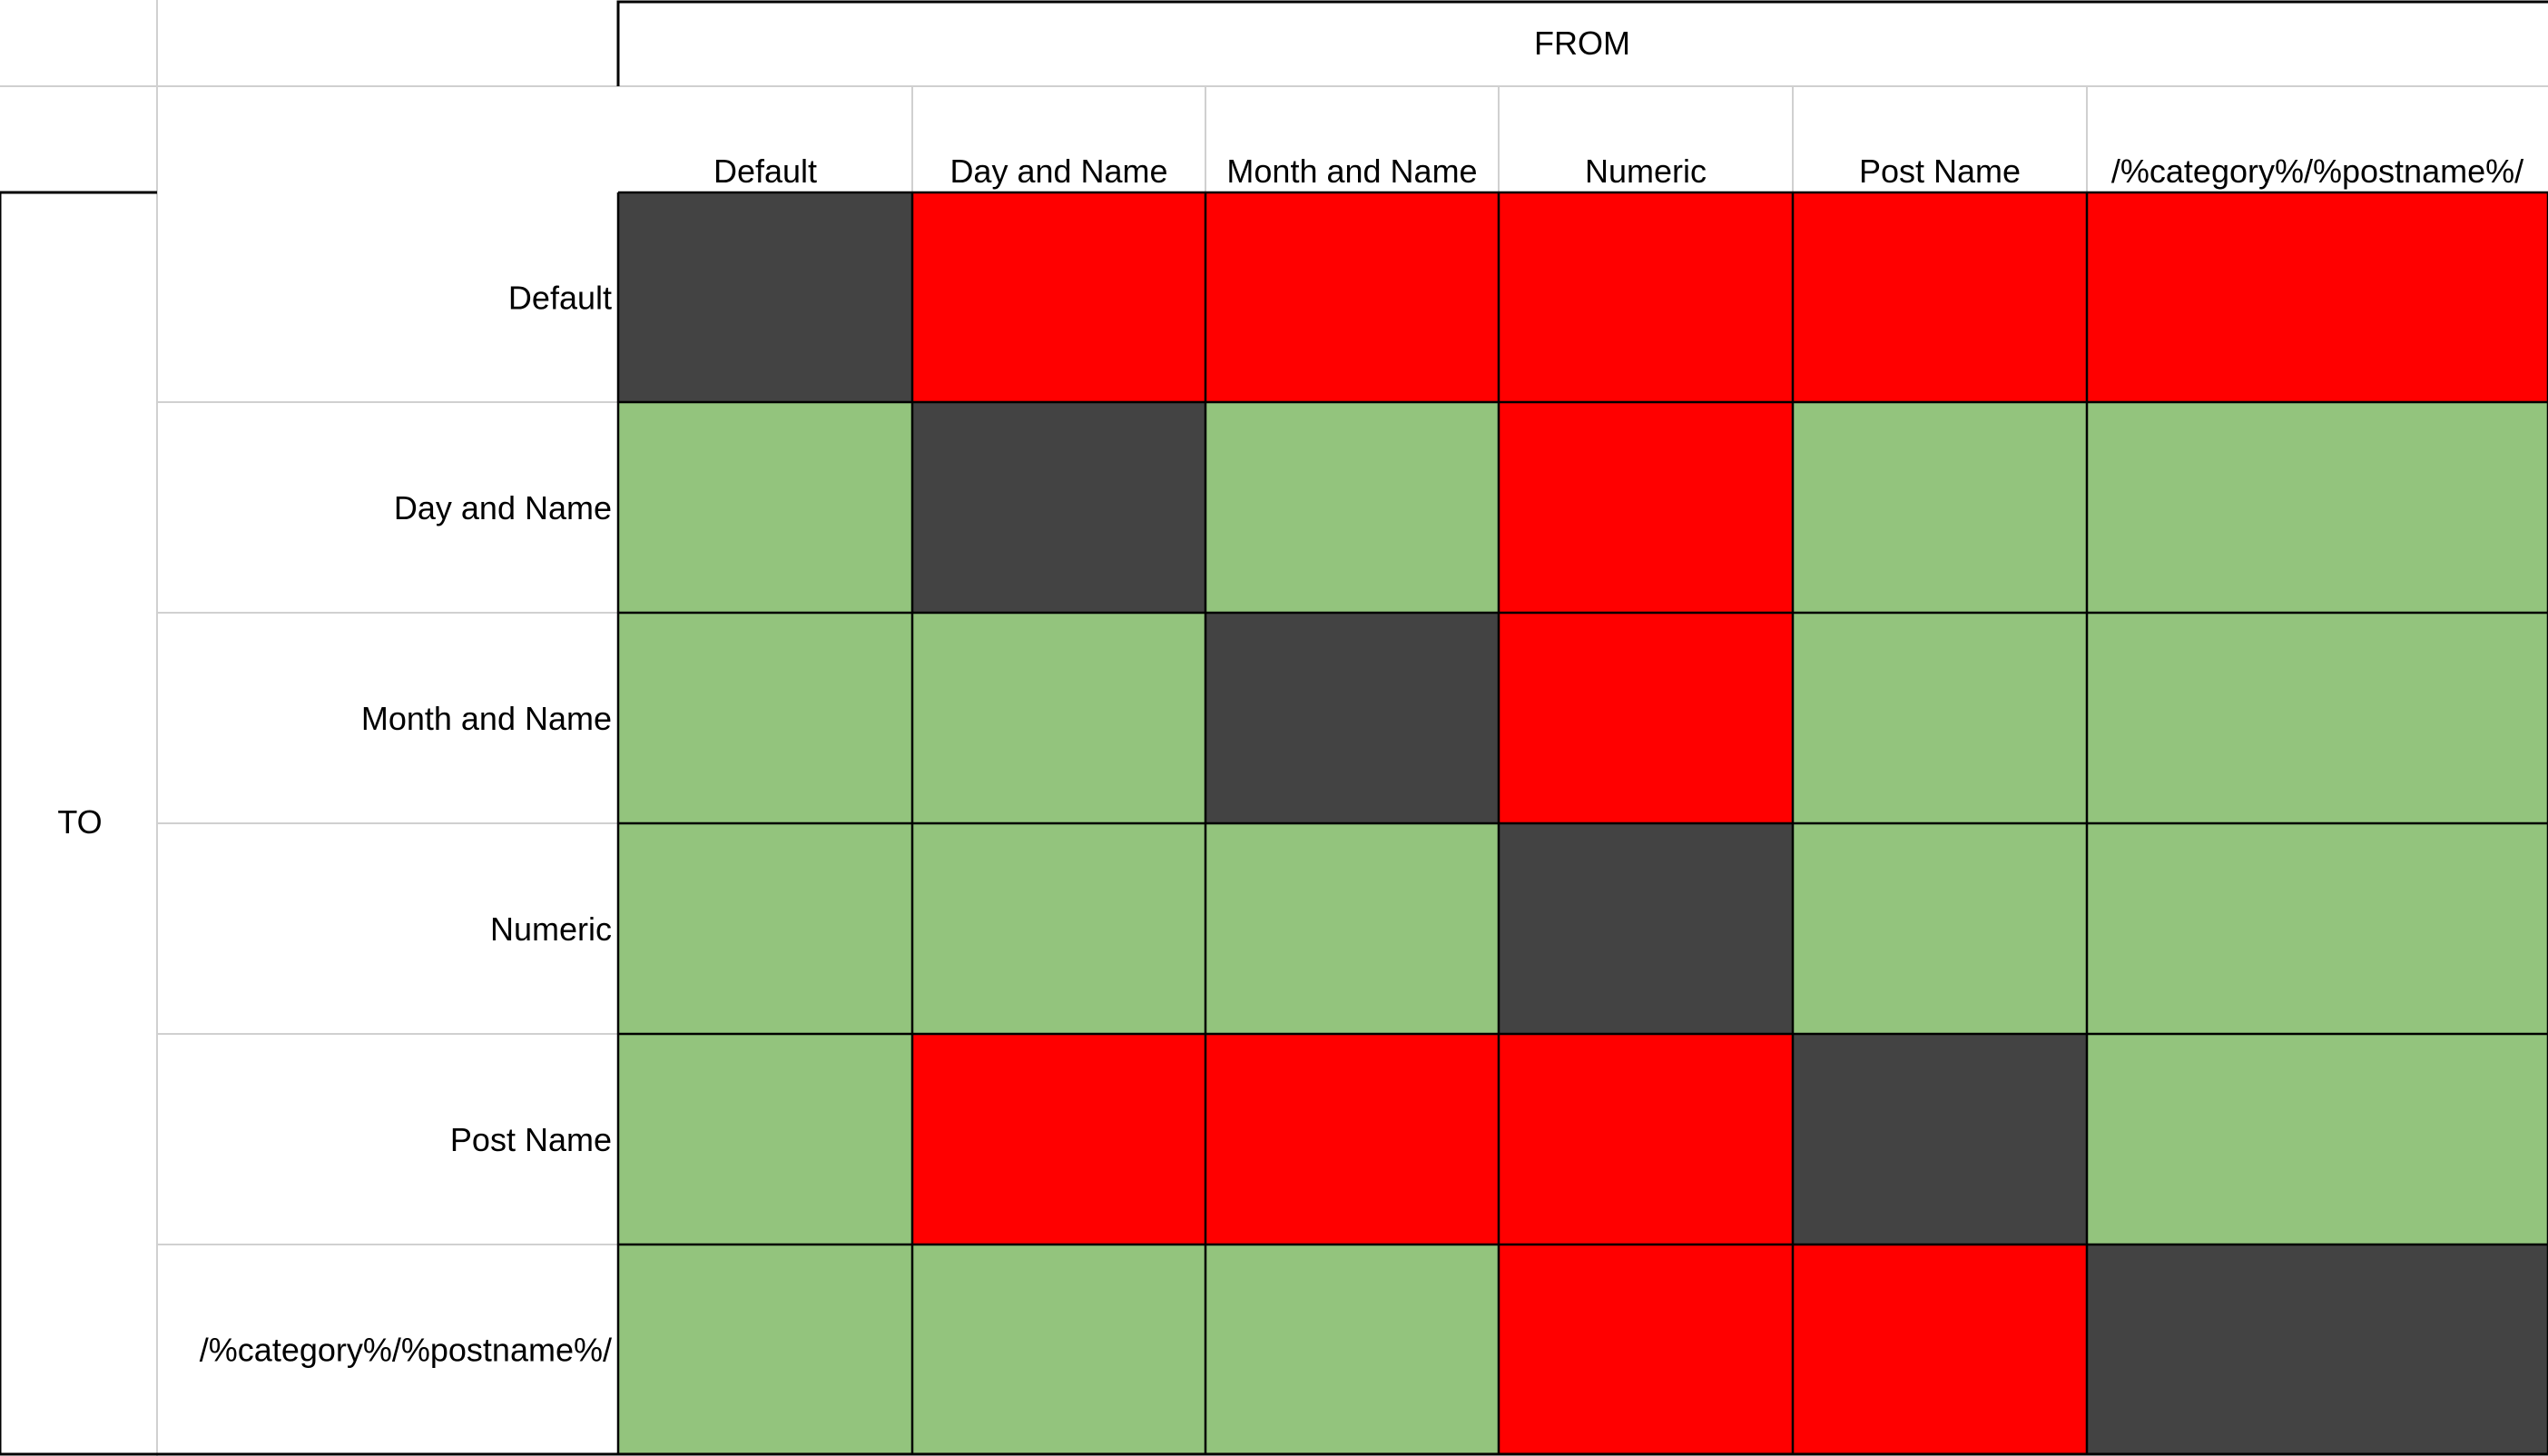  Describe the element at coordinates (1058, 171) in the screenshot. I see `column-header-label: Day and Name` at that location.